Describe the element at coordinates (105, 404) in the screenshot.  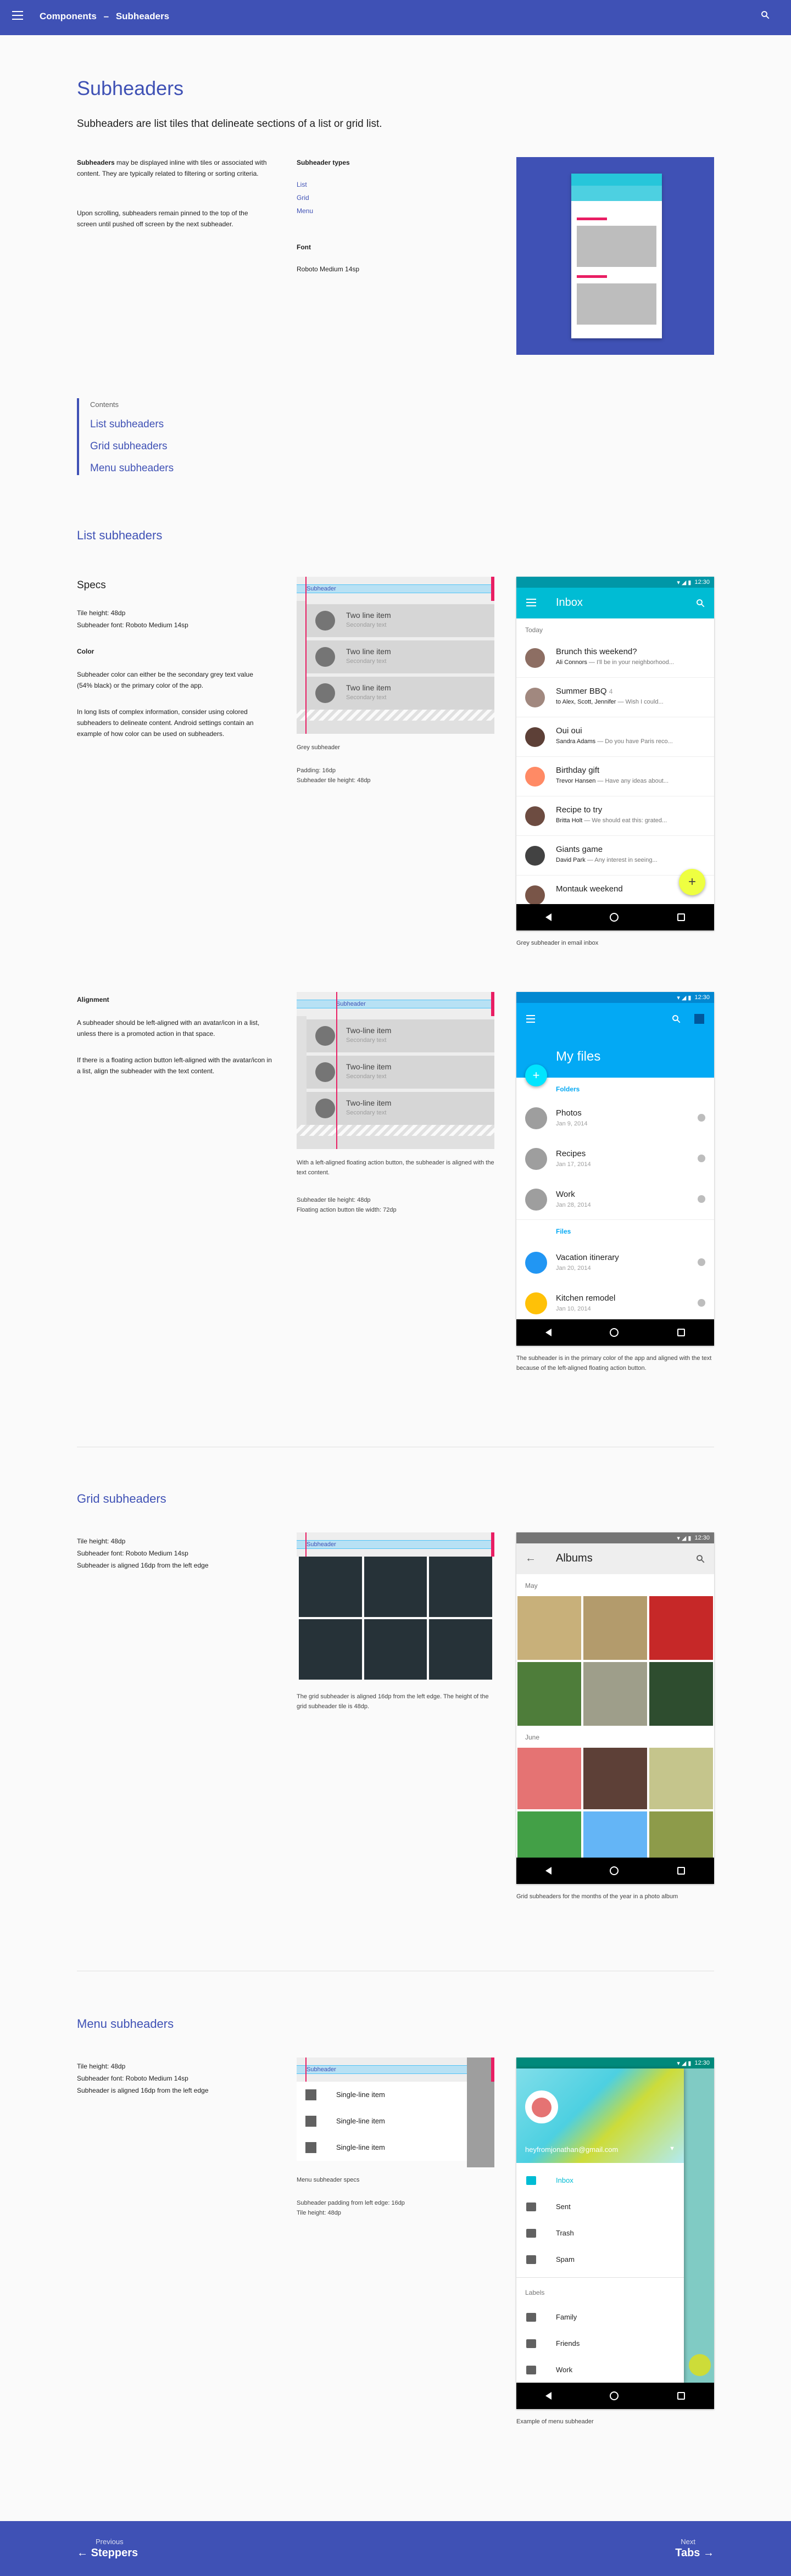
I see `contents-title: Contents` at that location.